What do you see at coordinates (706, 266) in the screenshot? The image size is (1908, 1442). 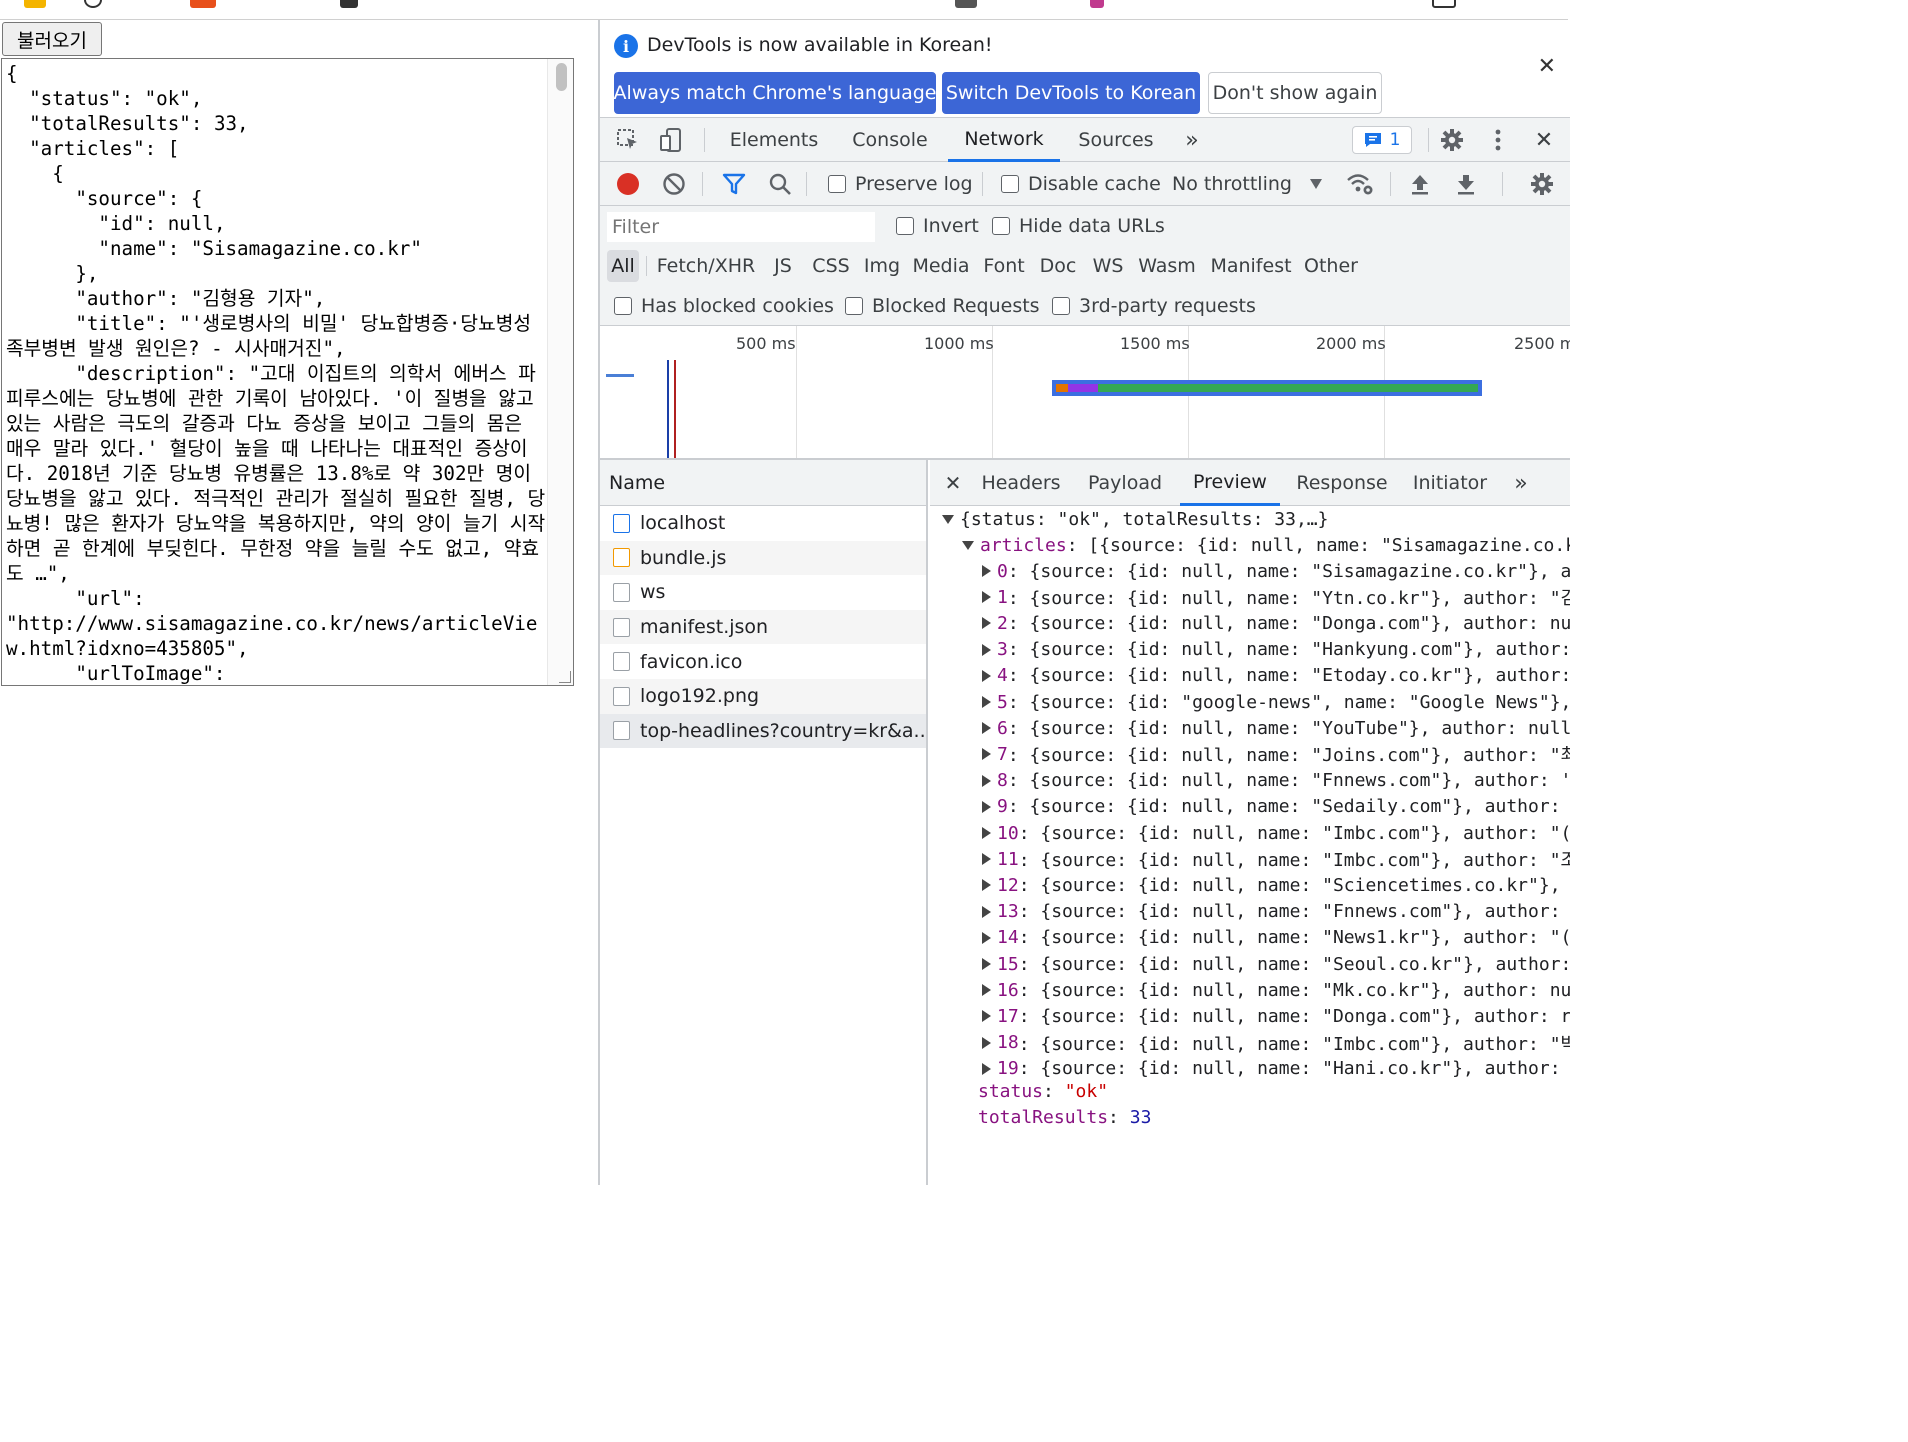 I see `type-filter-fetch-xhr: Fetch/XHR` at bounding box center [706, 266].